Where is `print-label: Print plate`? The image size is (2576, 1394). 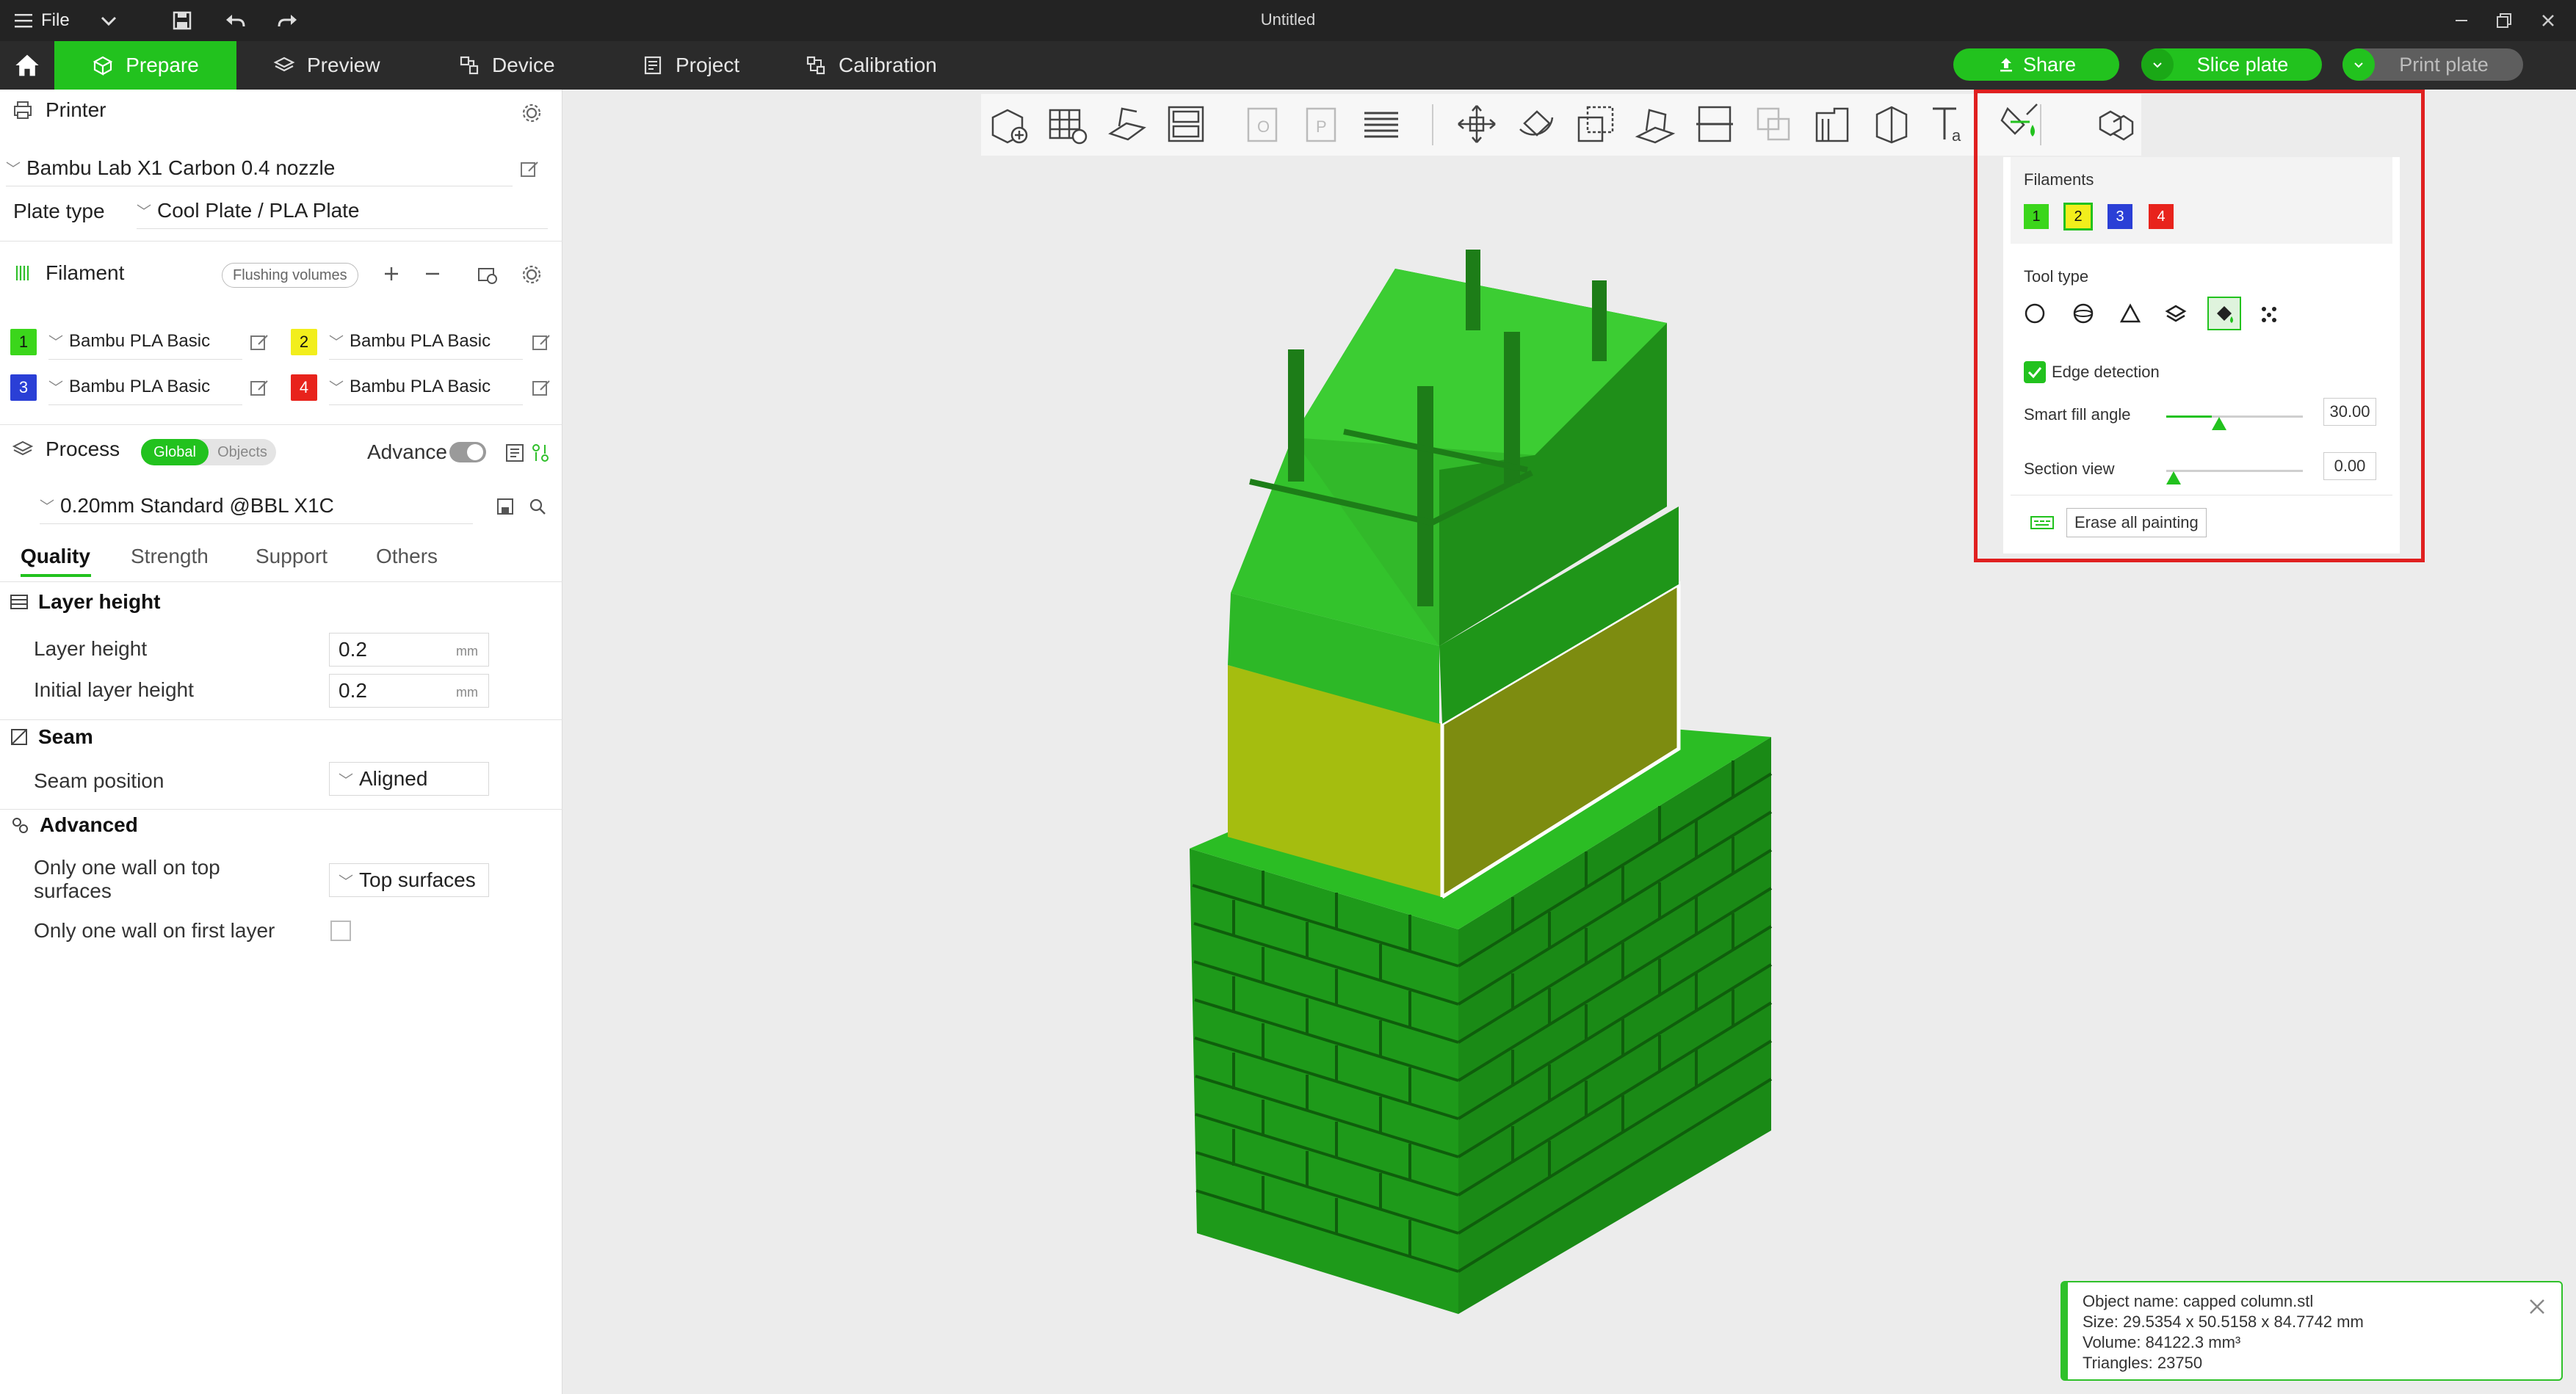 print-label: Print plate is located at coordinates (2444, 65).